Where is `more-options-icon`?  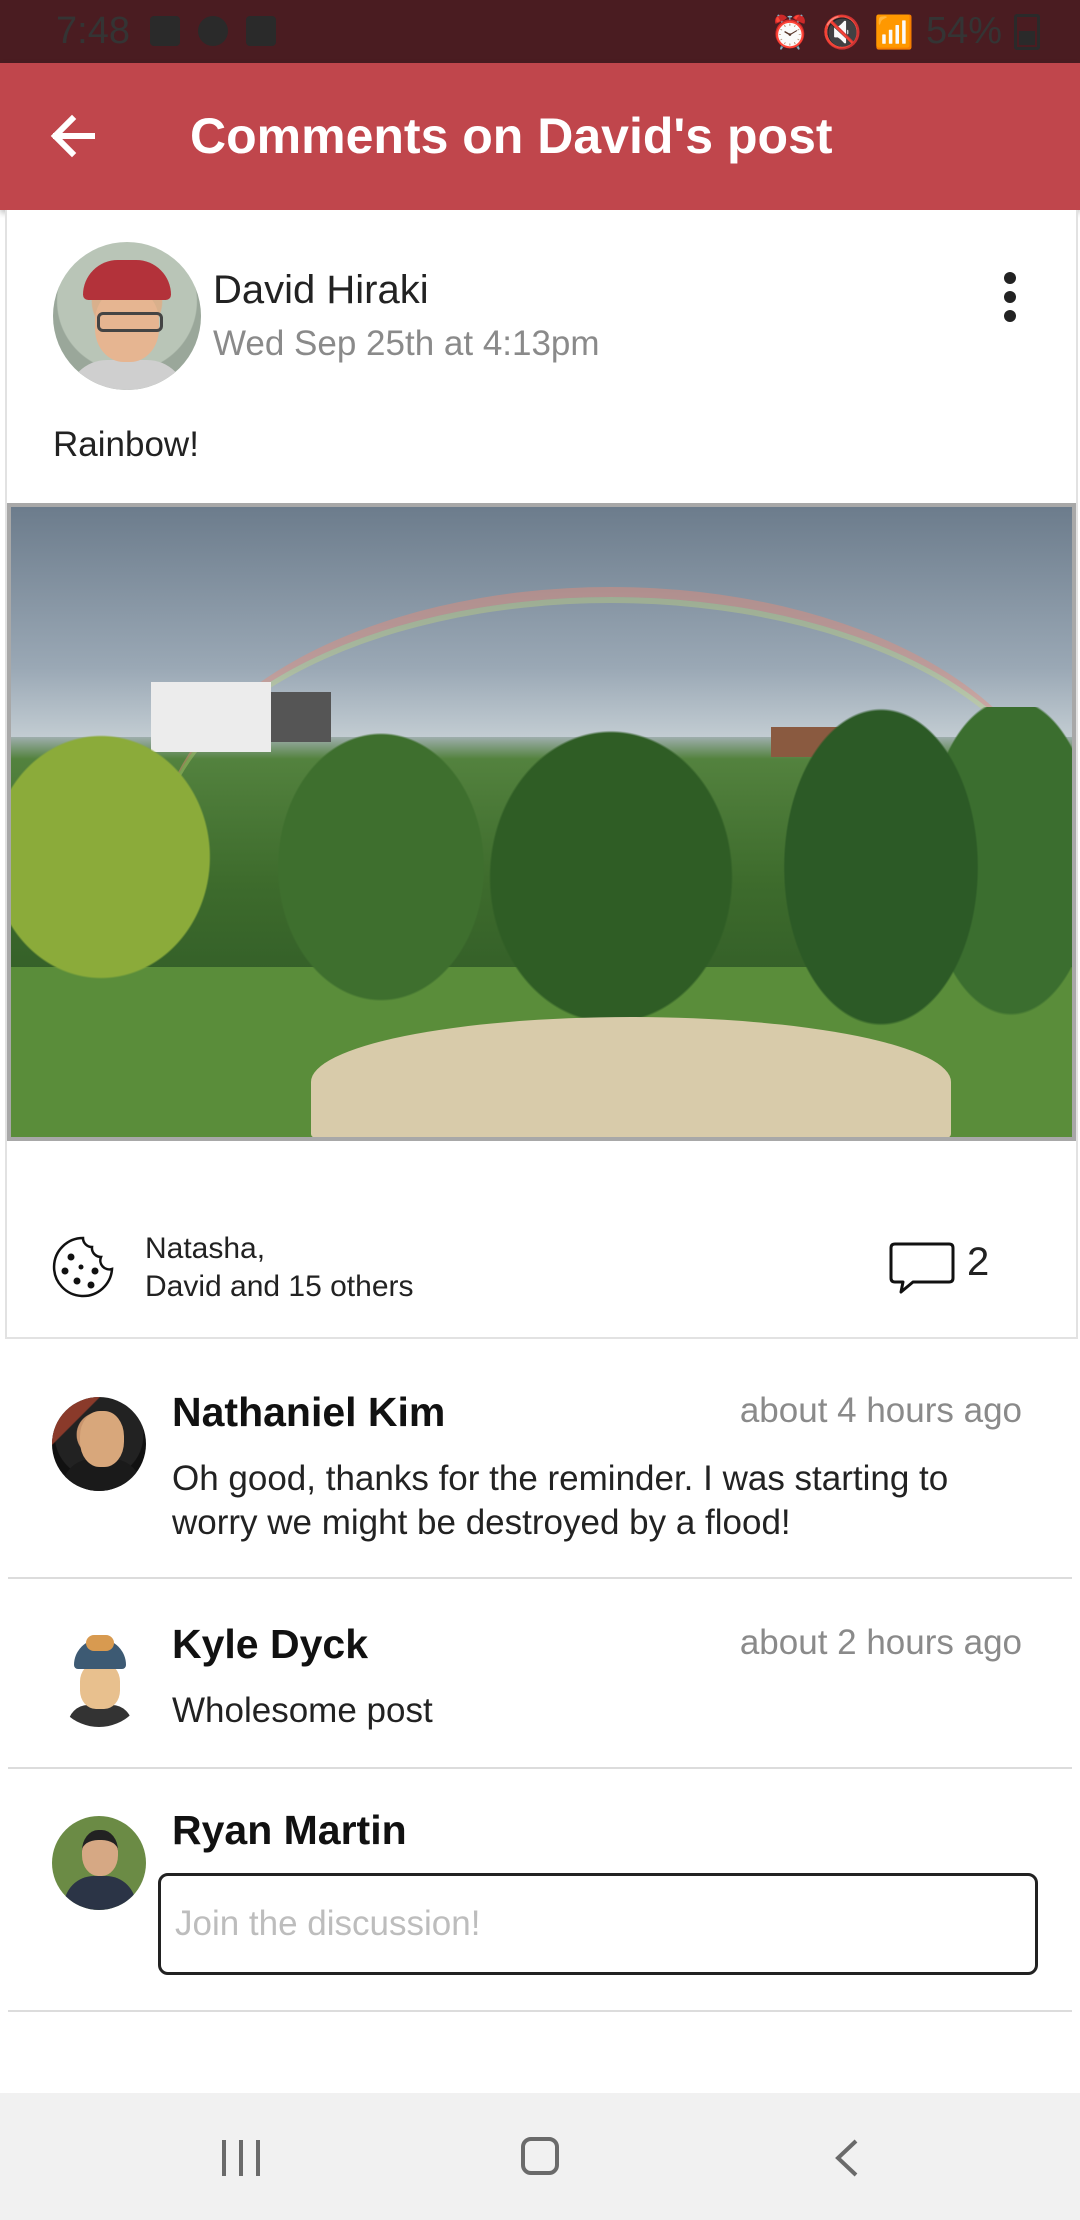 more-options-icon is located at coordinates (1010, 297).